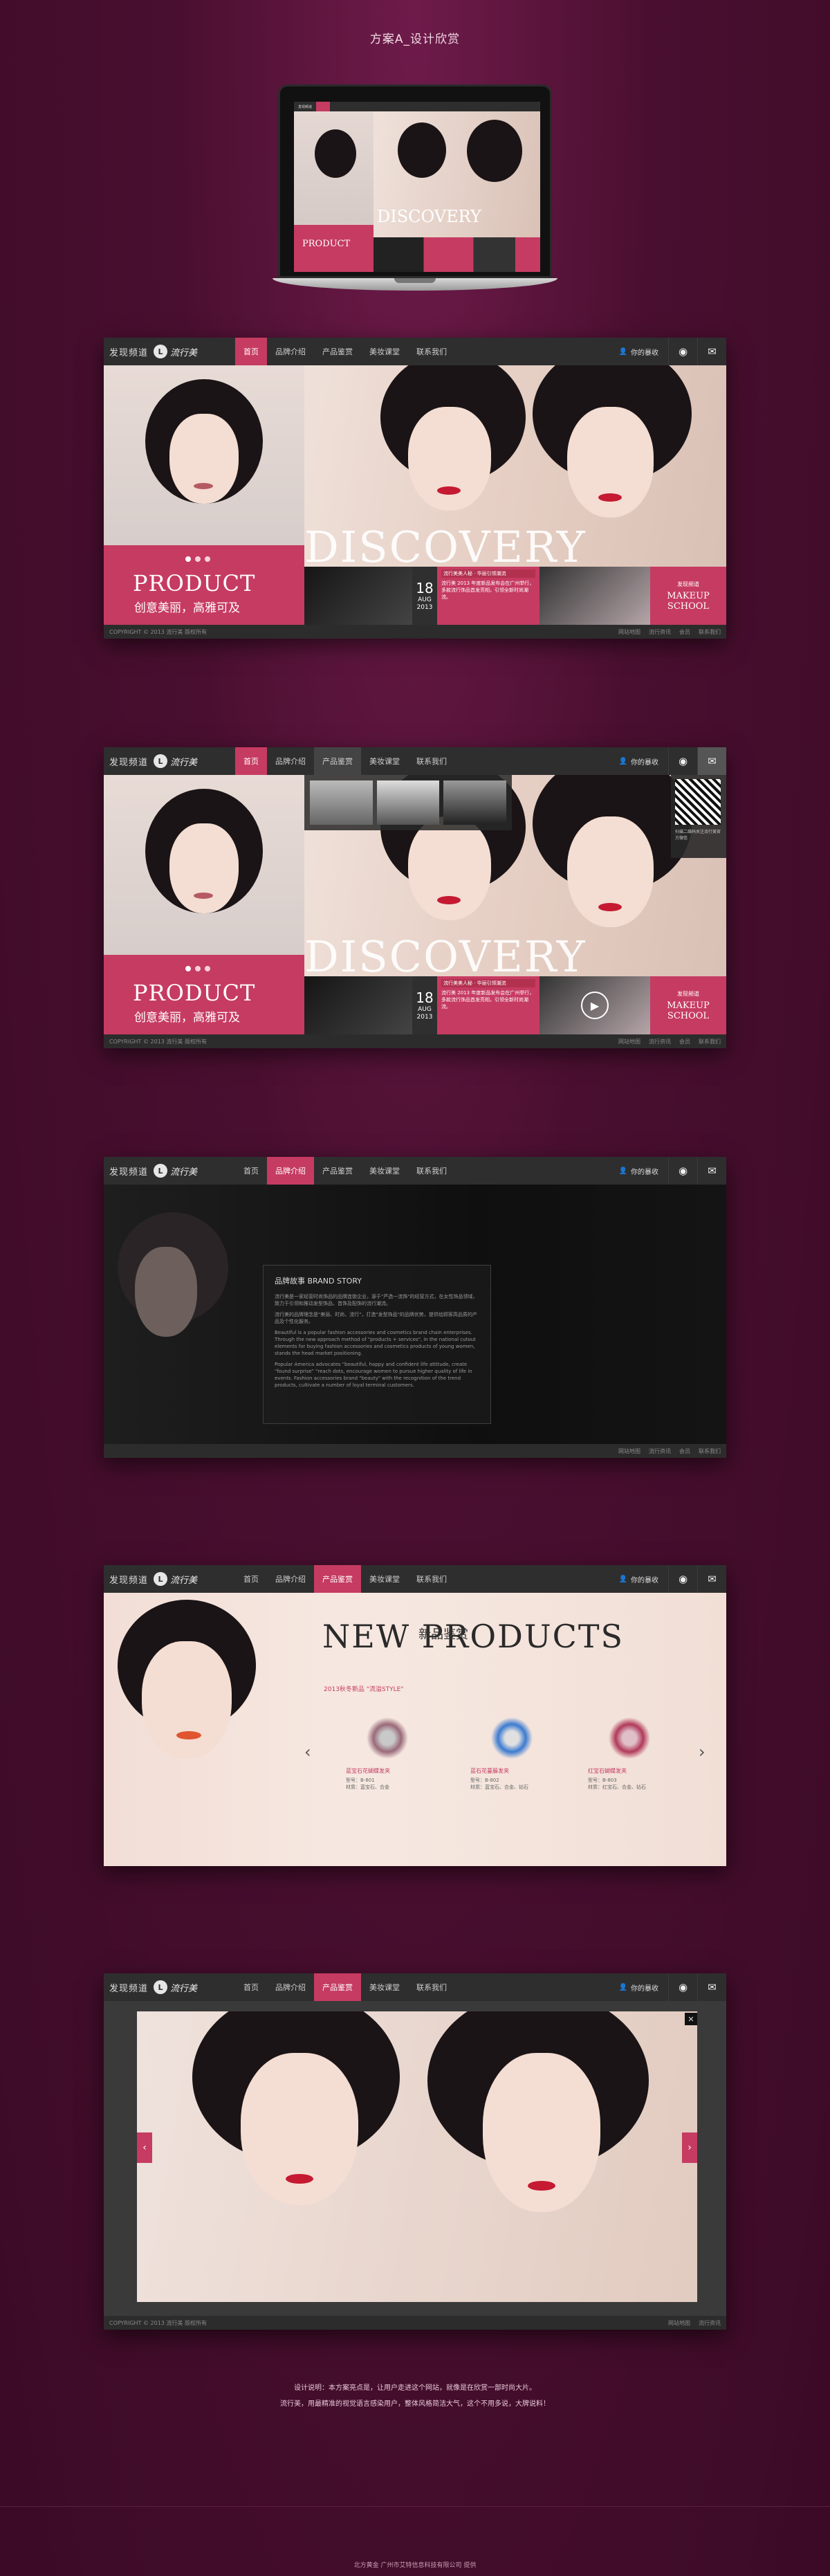 This screenshot has width=830, height=2576. Describe the element at coordinates (387, 1754) in the screenshot. I see `product-card: 蓝宝石花蝴蝶发夹 型号：B-801 材质：蓝宝石、合金` at that location.